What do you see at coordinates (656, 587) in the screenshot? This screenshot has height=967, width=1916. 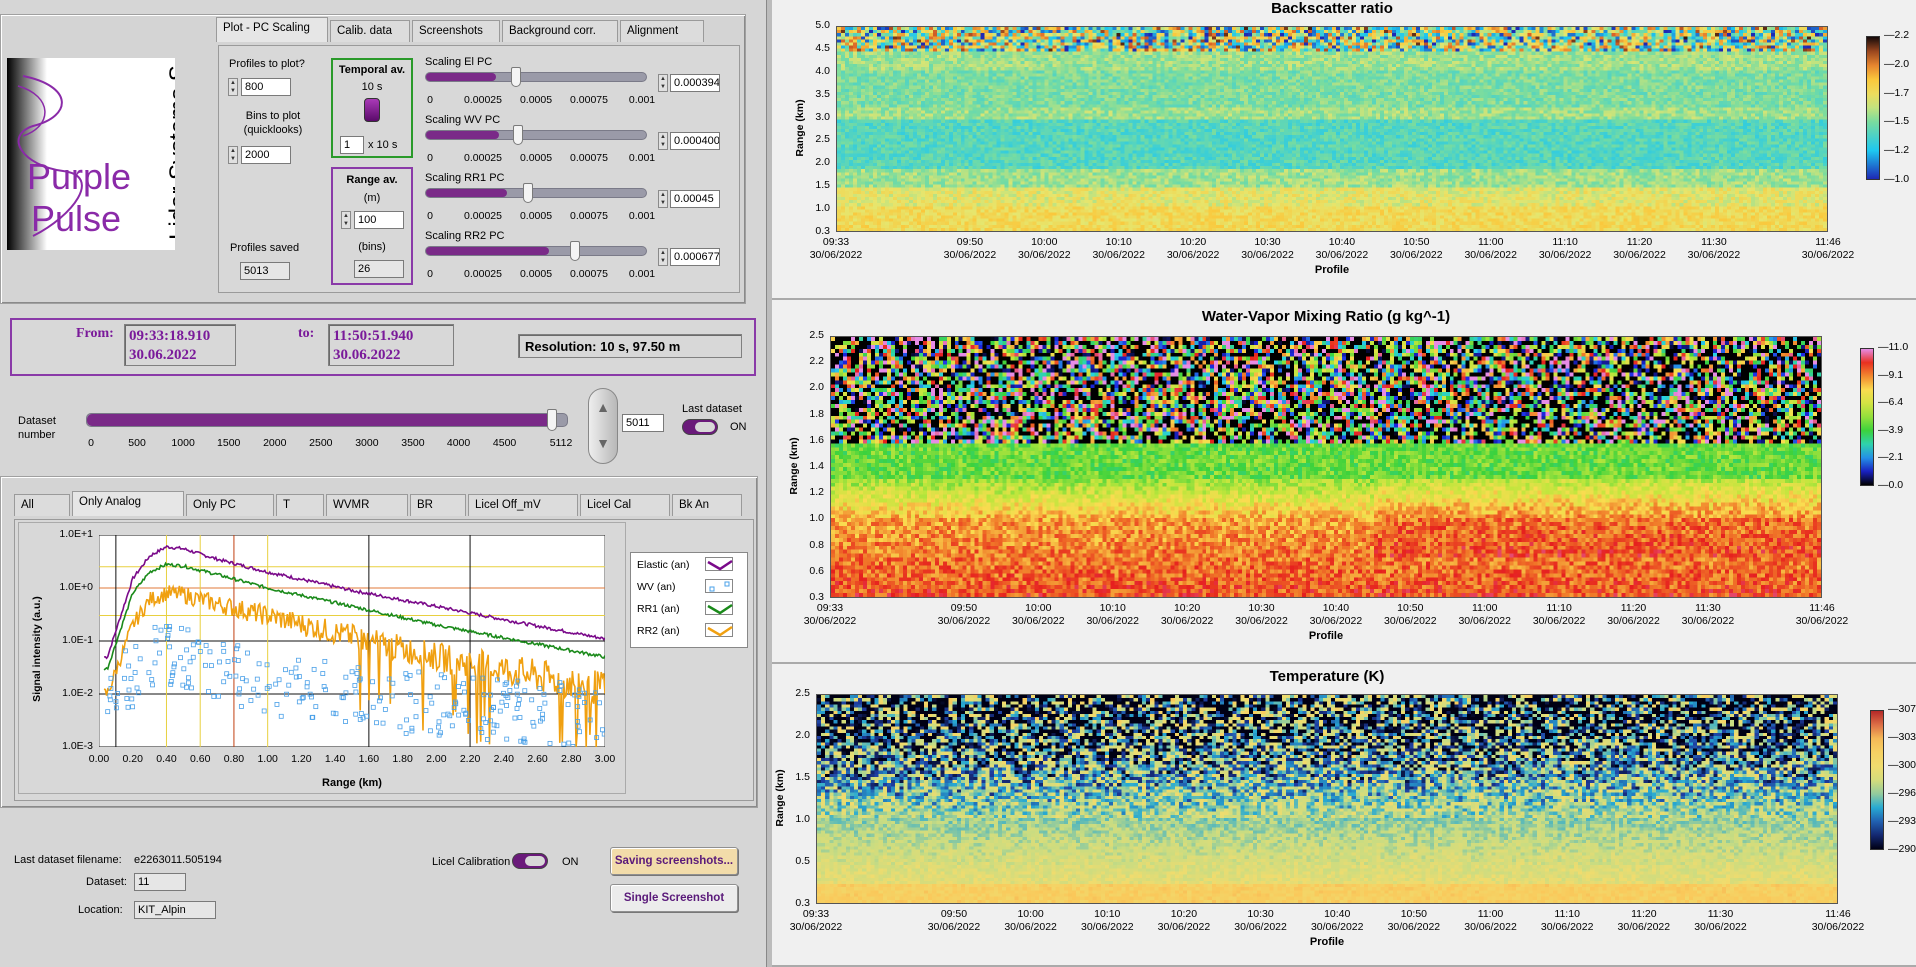 I see `legend-wv: WV (an)` at bounding box center [656, 587].